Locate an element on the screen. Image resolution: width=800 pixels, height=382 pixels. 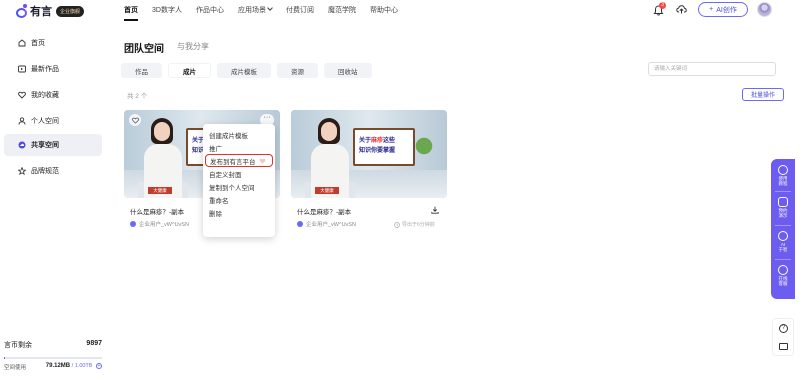
chevron-down-icon is located at coordinates (270, 8).